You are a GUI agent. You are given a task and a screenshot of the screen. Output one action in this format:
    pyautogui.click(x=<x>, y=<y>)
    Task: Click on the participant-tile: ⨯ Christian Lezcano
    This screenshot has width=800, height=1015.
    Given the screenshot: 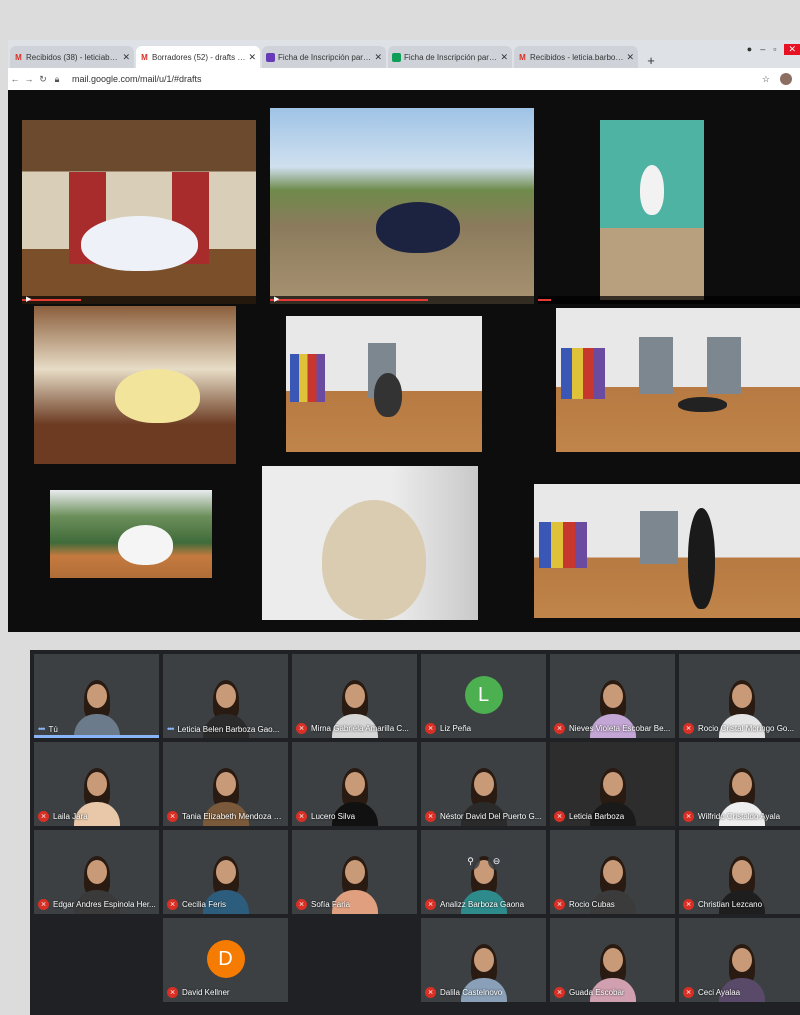 What is the action you would take?
    pyautogui.click(x=739, y=872)
    